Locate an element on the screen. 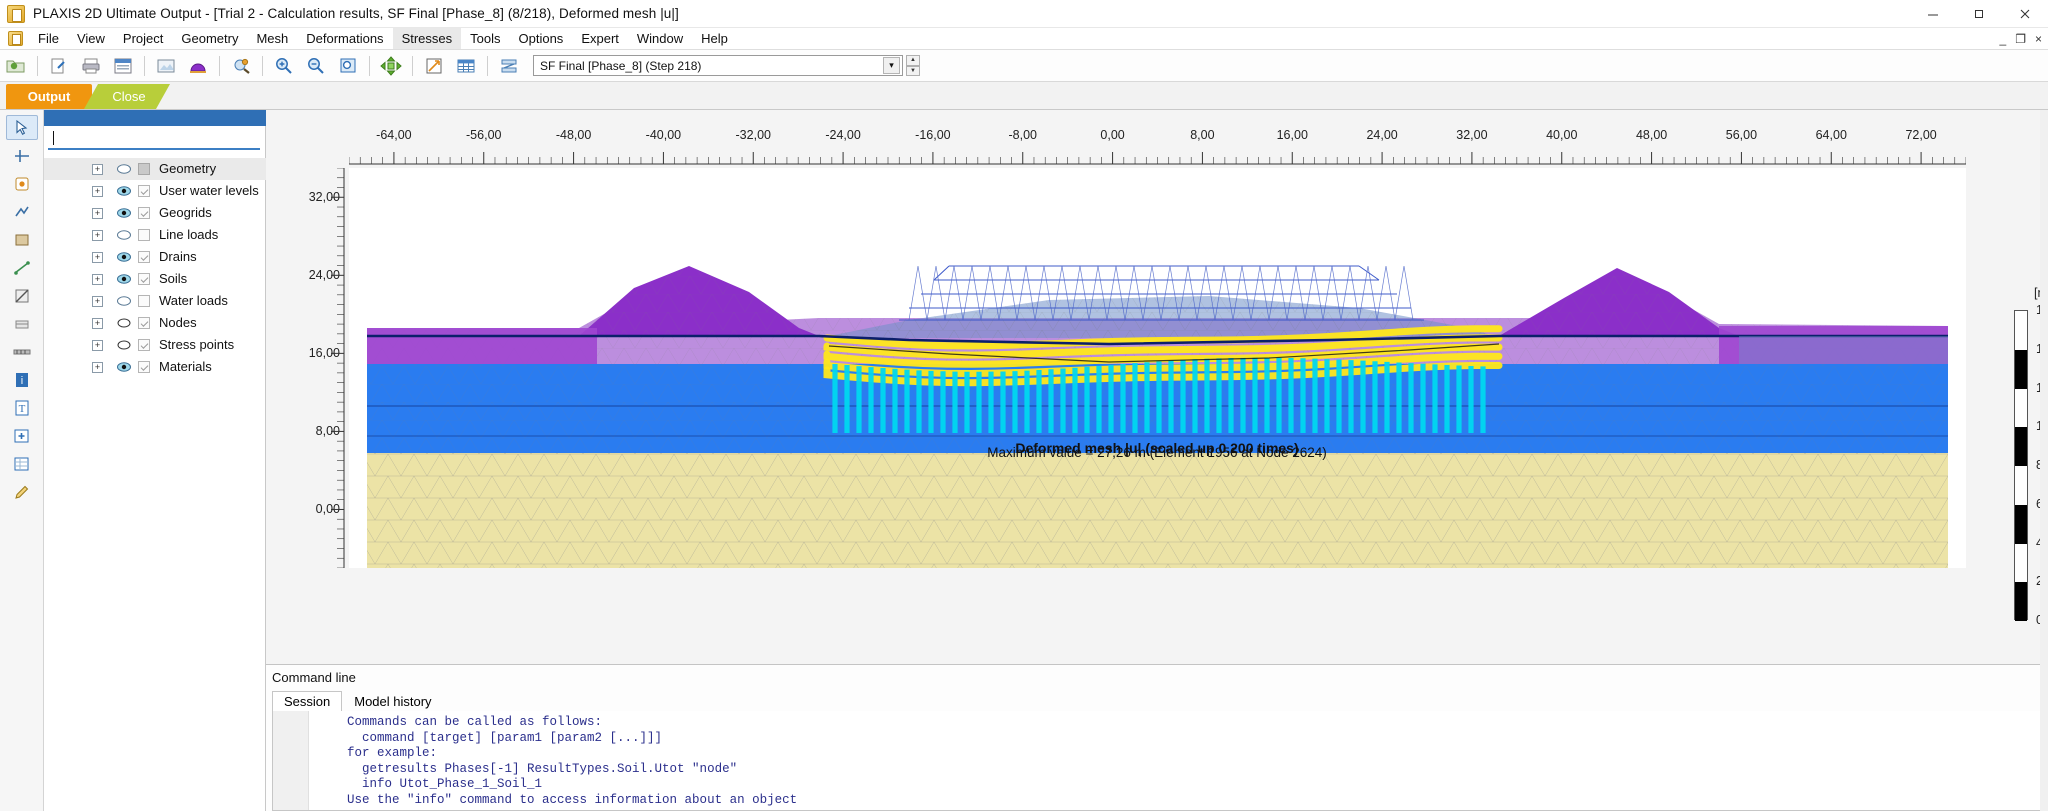 The width and height of the screenshot is (2048, 811). restore-icon is located at coordinates (1979, 14).